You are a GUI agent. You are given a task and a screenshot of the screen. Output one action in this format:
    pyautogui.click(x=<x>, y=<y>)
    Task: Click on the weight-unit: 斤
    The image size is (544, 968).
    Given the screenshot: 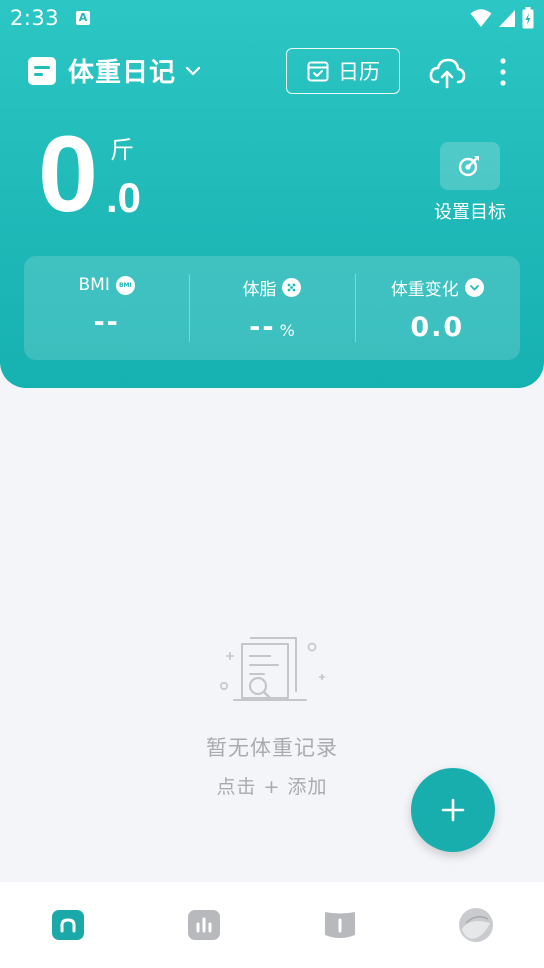 What is the action you would take?
    pyautogui.click(x=122, y=150)
    